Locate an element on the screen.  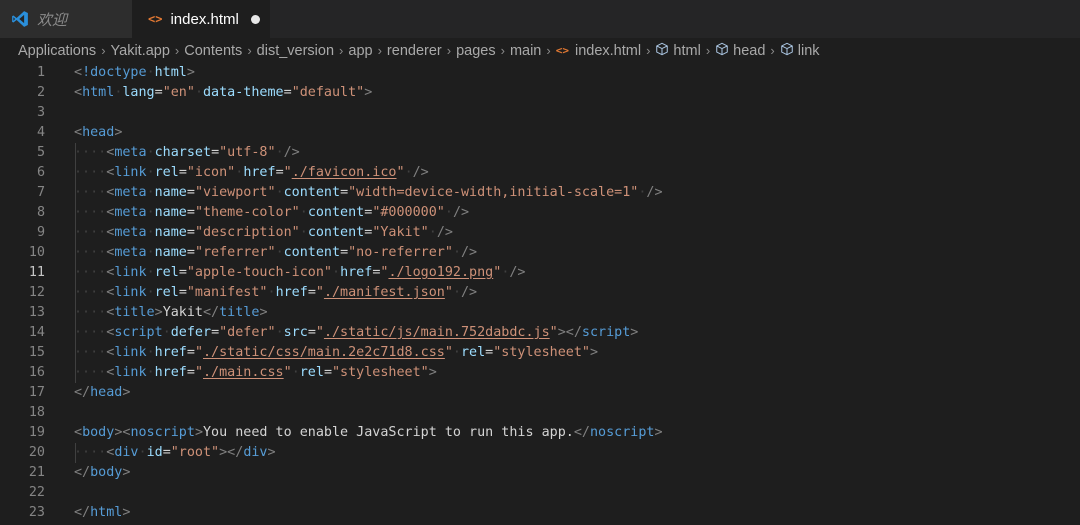
code-token: content is located at coordinates (312, 252).